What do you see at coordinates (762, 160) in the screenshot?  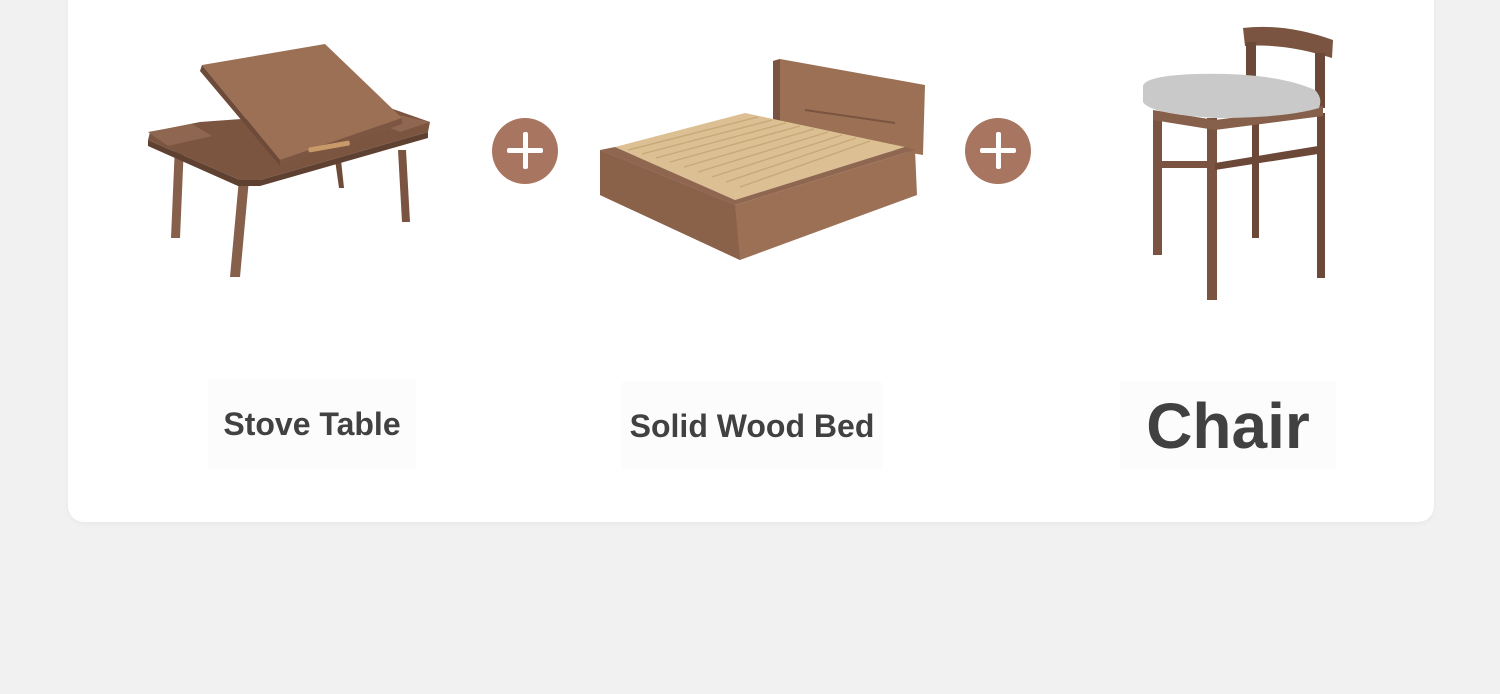 I see `bed-image` at bounding box center [762, 160].